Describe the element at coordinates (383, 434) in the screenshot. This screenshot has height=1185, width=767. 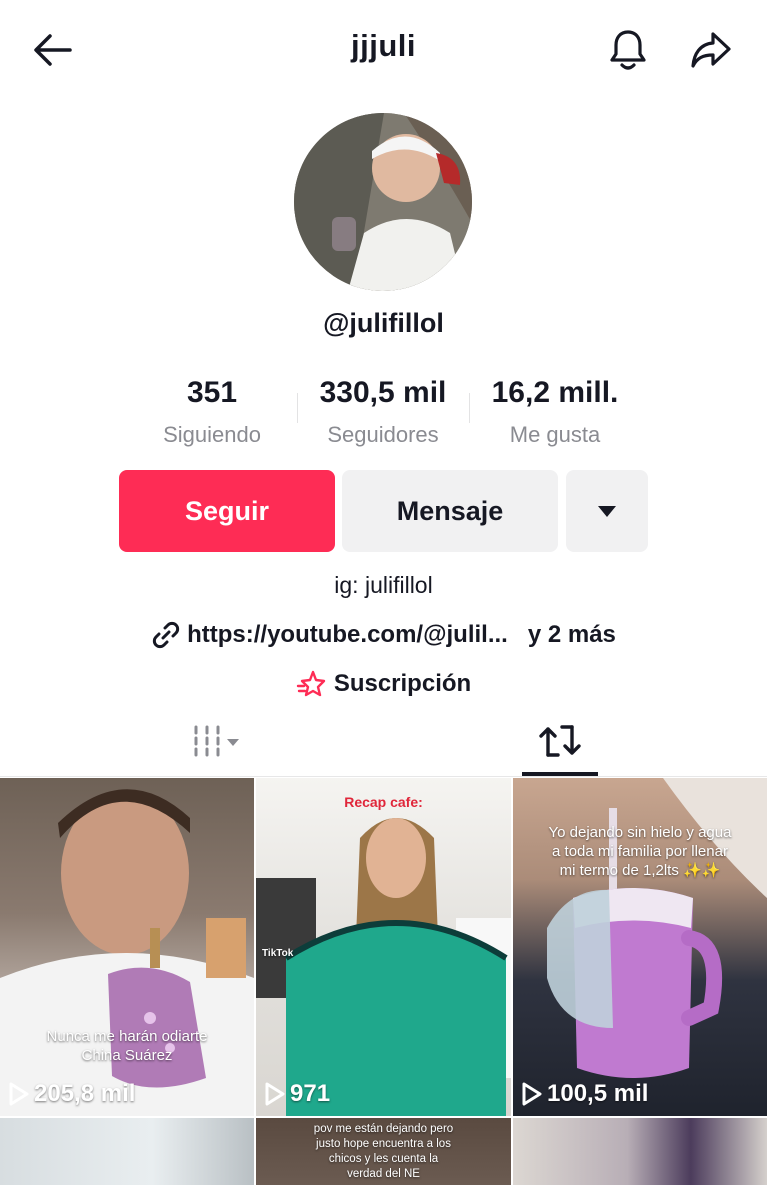
I see `stat-followers-label: Seguidores` at that location.